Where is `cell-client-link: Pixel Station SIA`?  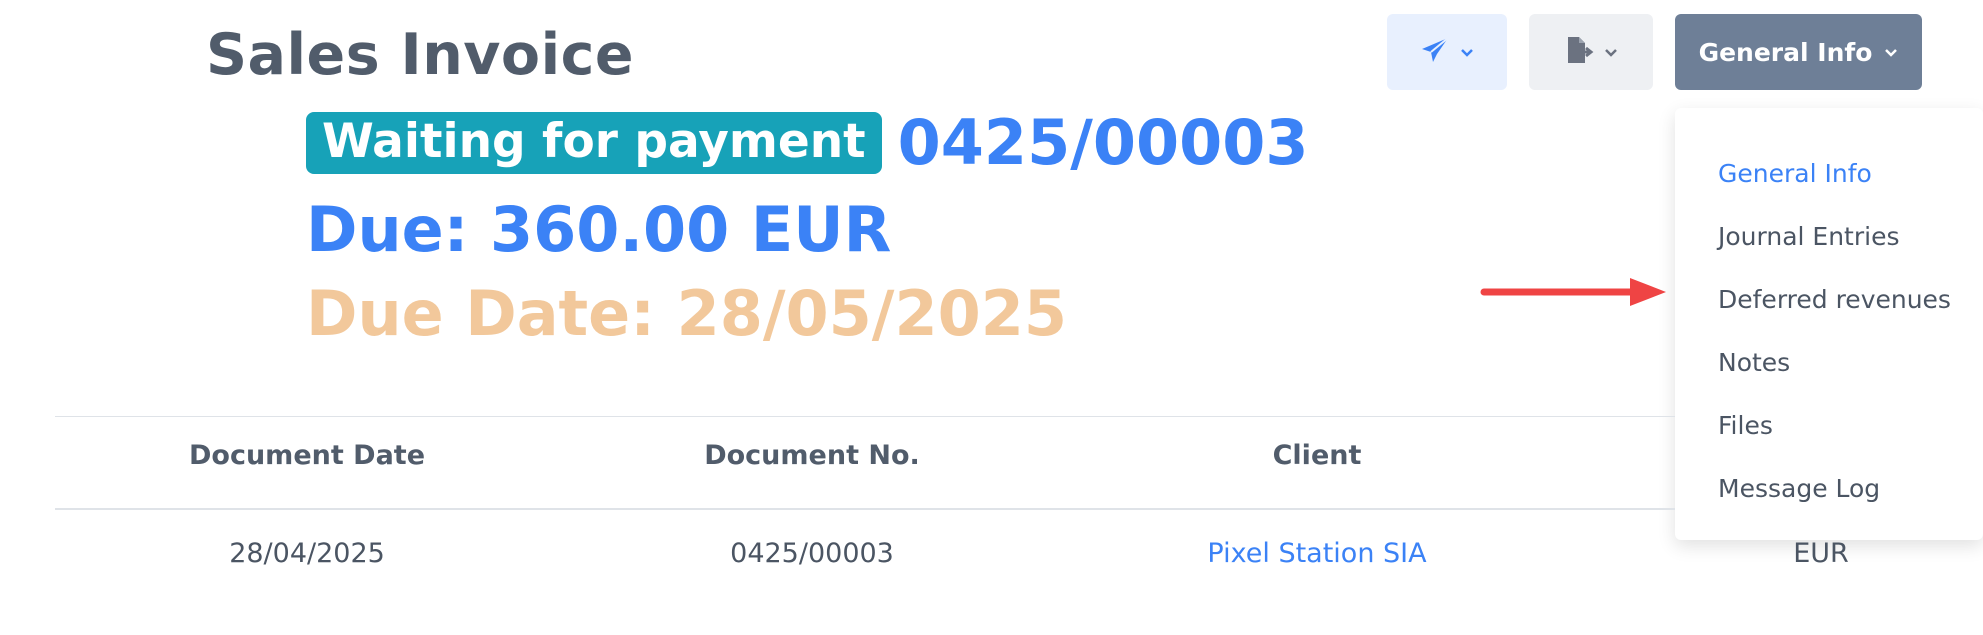 cell-client-link: Pixel Station SIA is located at coordinates (1316, 553).